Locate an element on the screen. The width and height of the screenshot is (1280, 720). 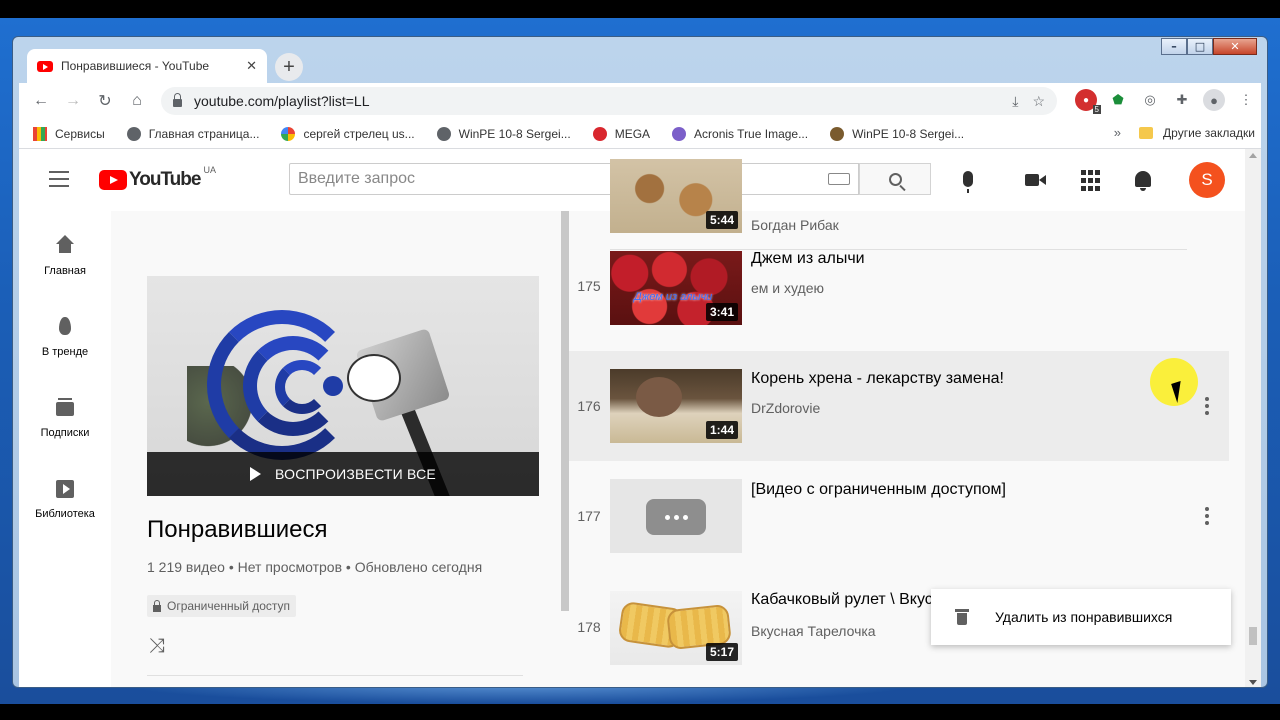
guide-label: Главная is located at coordinates (65, 271).